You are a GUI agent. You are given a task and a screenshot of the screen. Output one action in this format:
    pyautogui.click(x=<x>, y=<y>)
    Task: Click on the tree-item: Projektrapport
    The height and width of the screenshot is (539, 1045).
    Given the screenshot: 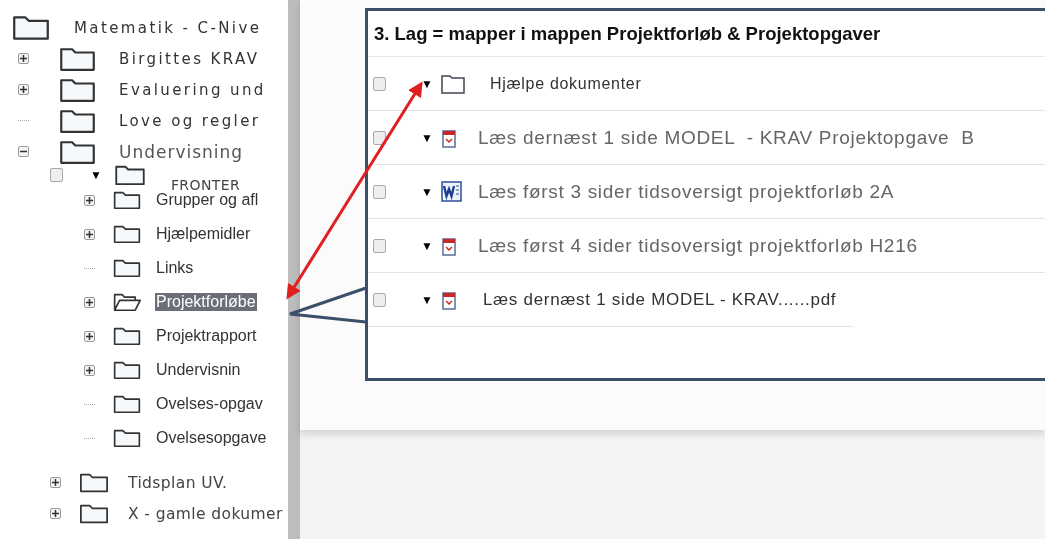 What is the action you would take?
    pyautogui.click(x=206, y=336)
    